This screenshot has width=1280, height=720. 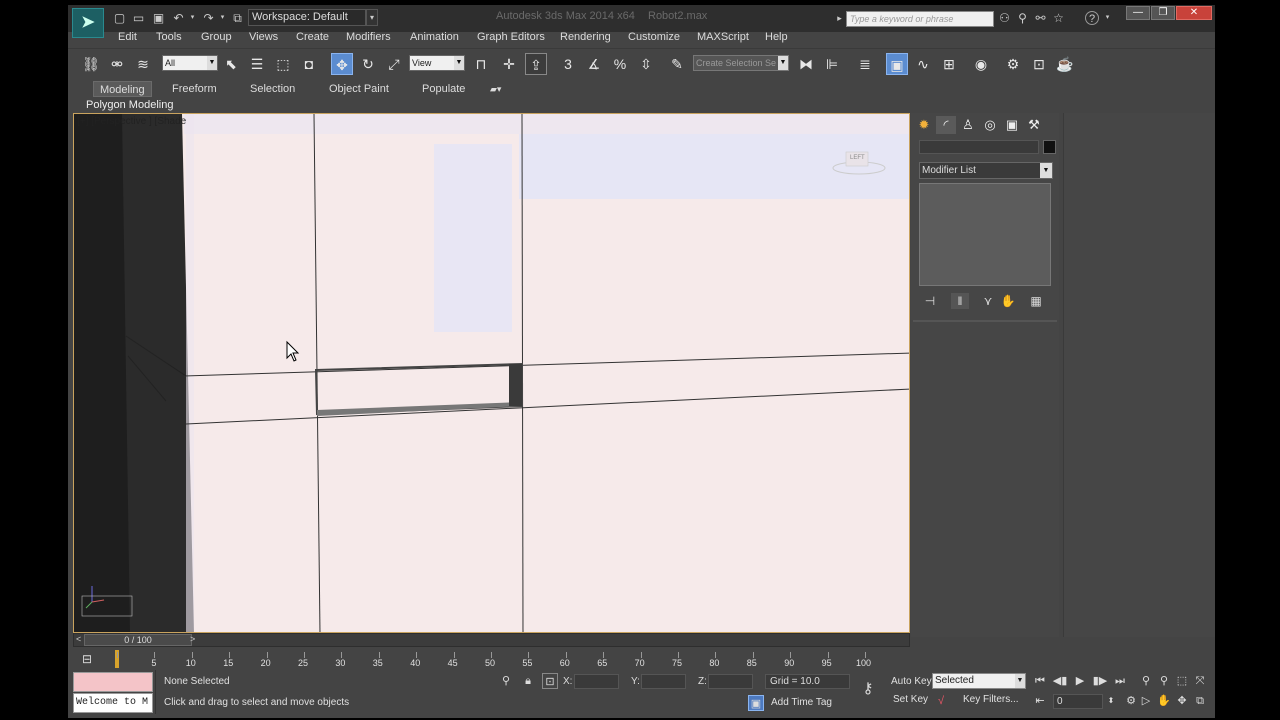 What do you see at coordinates (865, 64) in the screenshot?
I see `layer-manager-icon: ≣` at bounding box center [865, 64].